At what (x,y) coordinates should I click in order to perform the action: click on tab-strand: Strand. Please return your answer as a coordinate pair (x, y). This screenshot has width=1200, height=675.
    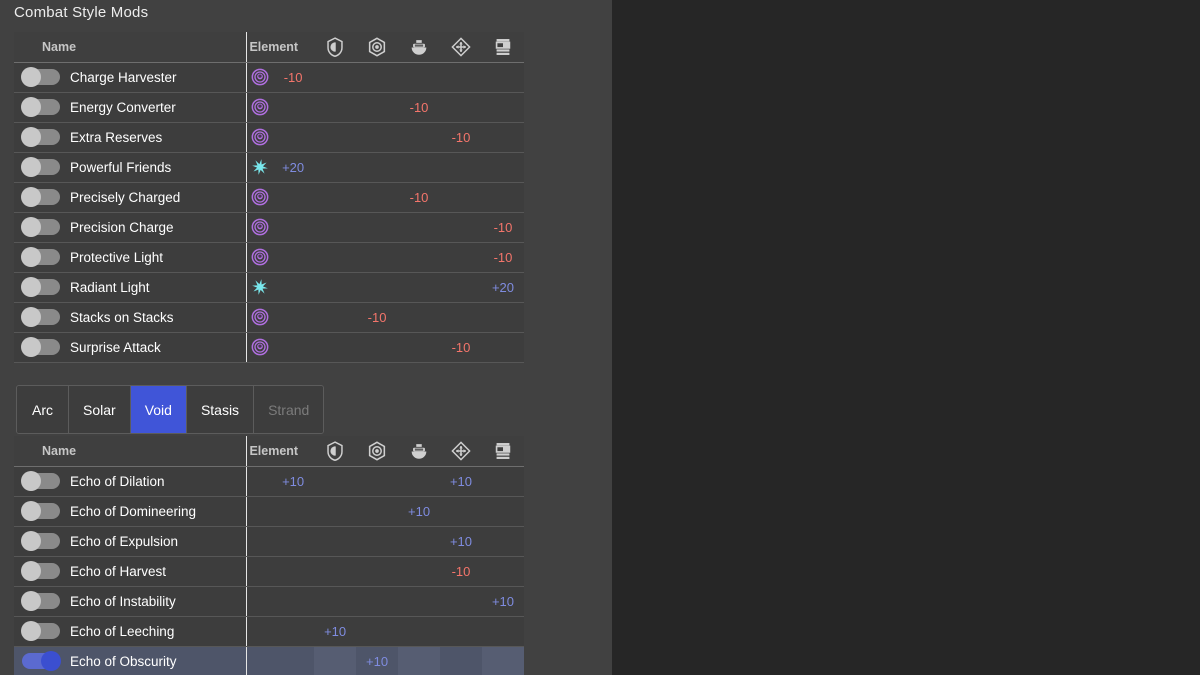
    Looking at the image, I should click on (289, 409).